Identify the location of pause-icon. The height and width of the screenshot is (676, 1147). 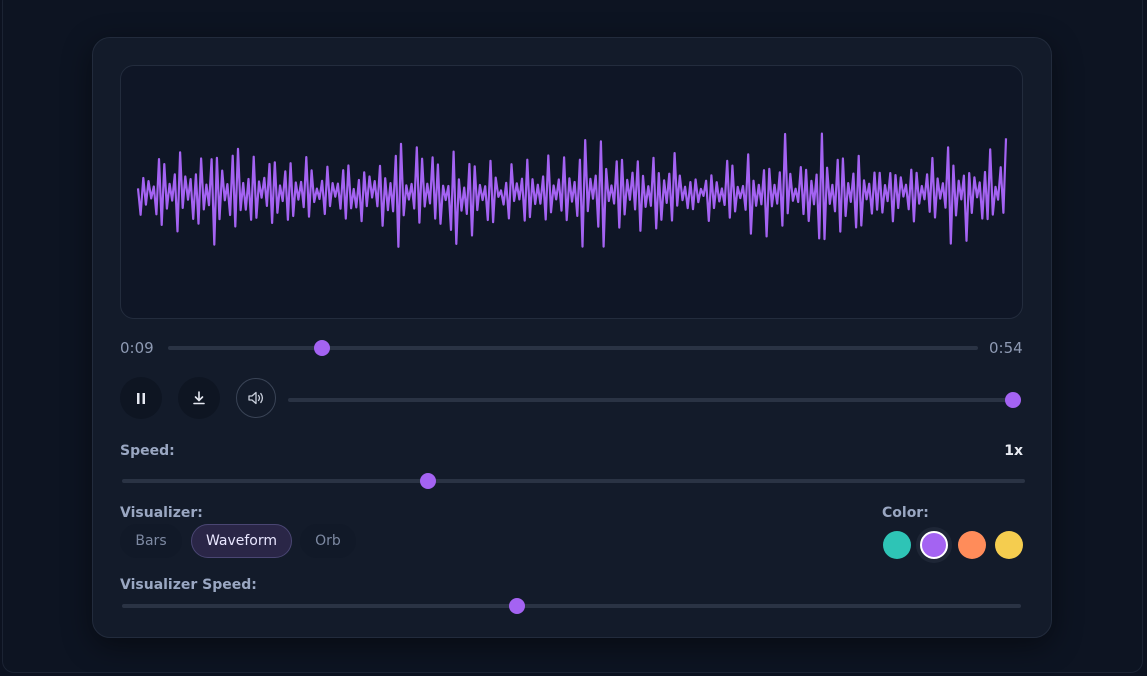
(141, 398).